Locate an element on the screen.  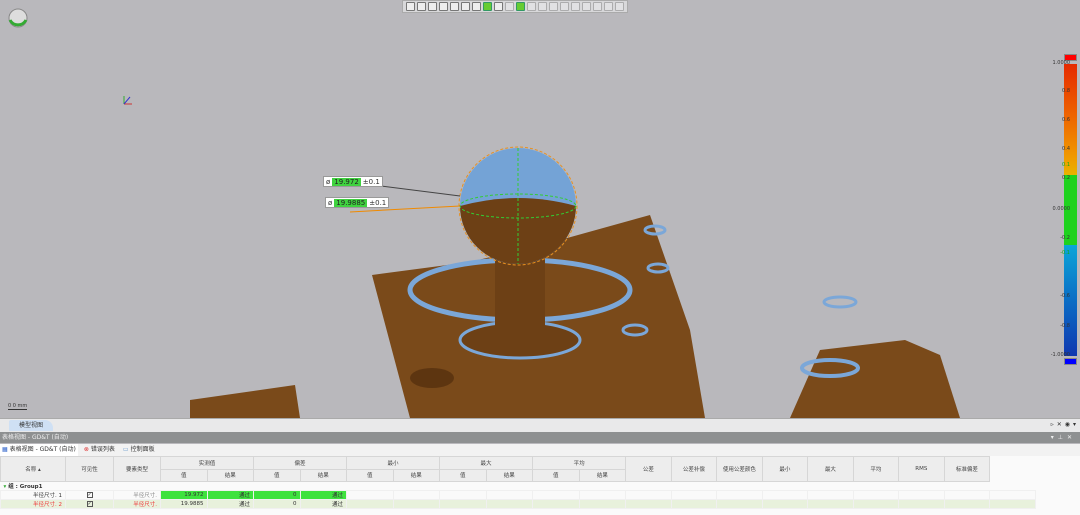
col-std: 标准偏差 is located at coordinates (967, 469).